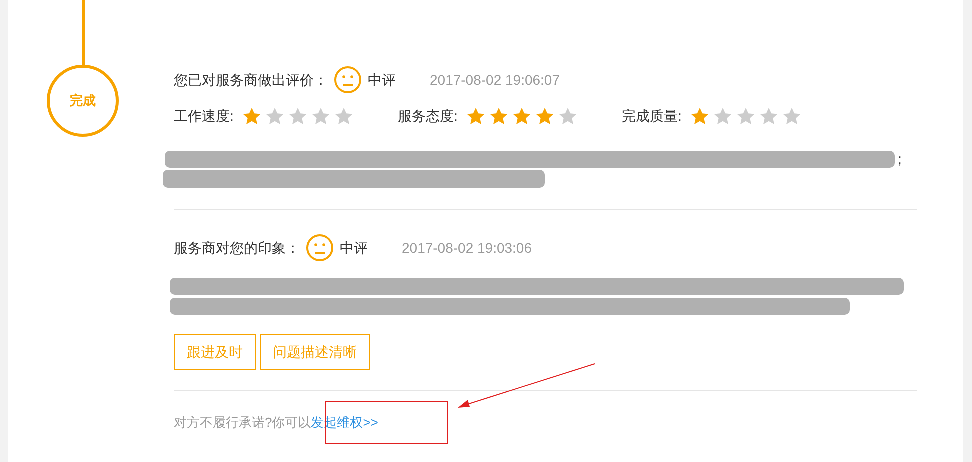  Describe the element at coordinates (204, 116) in the screenshot. I see `score-label: 工作速度:` at that location.